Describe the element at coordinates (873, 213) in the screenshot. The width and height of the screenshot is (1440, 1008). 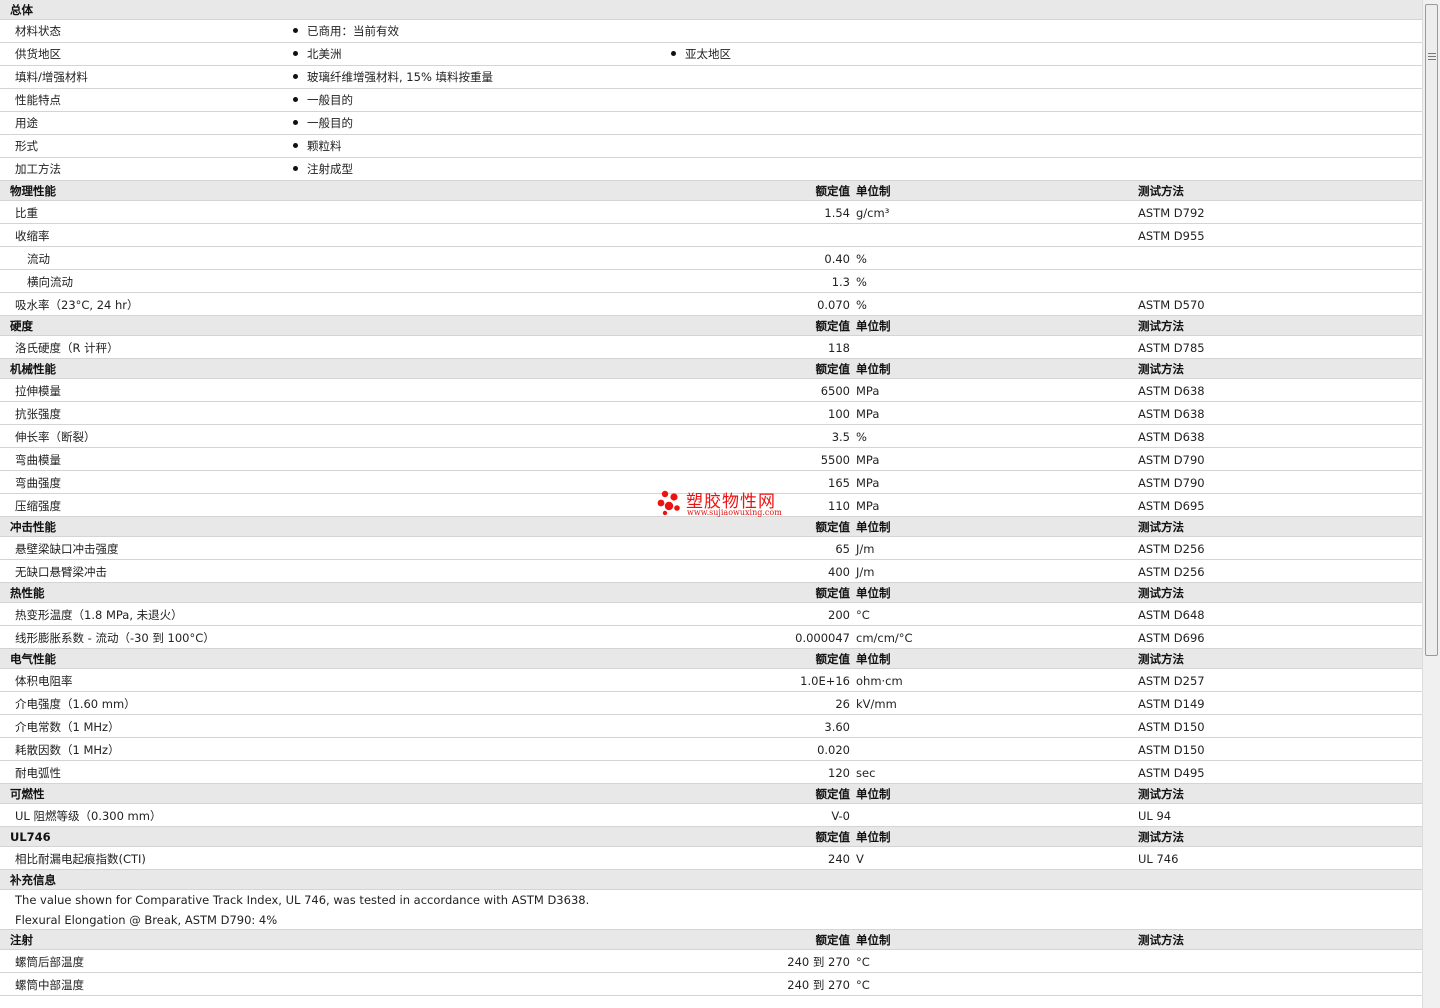
I see `property-unit: g/cm³` at that location.